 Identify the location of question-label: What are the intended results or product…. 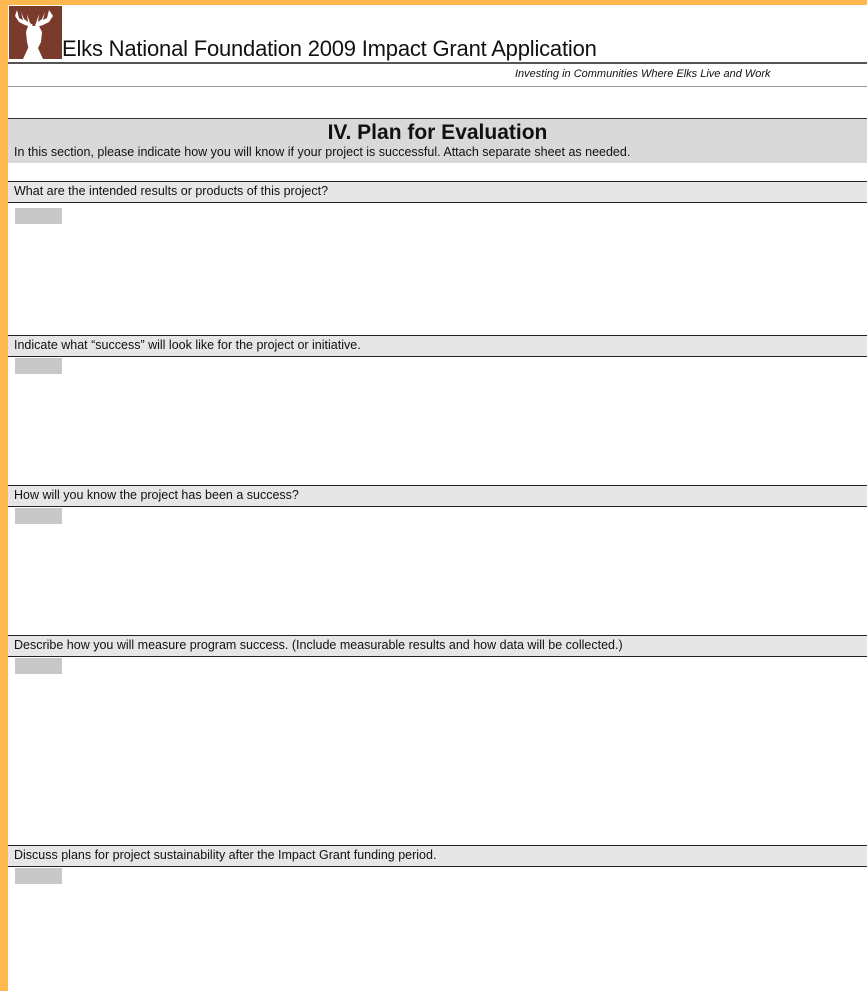
(171, 191).